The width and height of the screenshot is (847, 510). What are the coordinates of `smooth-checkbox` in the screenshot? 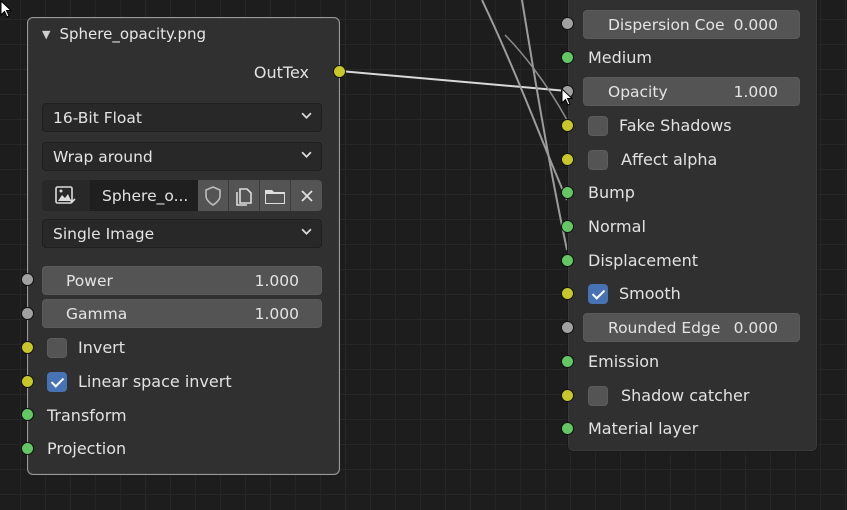 It's located at (598, 294).